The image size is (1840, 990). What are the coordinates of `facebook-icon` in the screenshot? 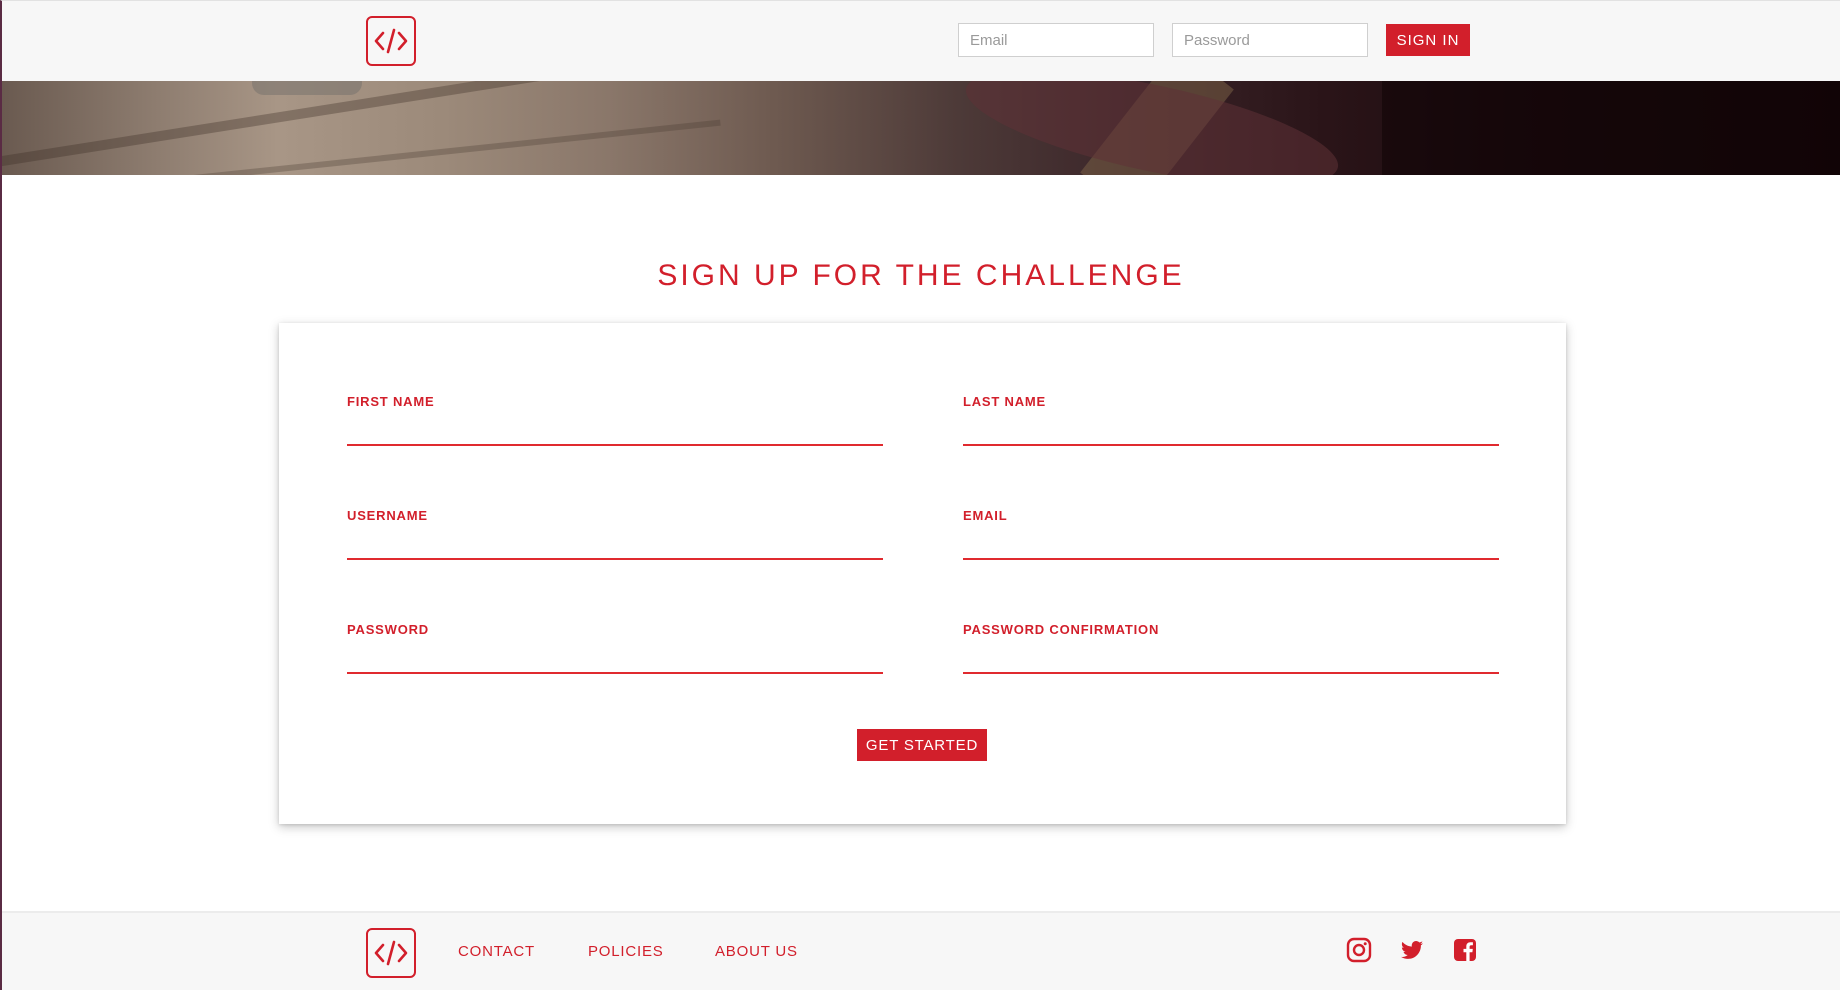 It's located at (1465, 950).